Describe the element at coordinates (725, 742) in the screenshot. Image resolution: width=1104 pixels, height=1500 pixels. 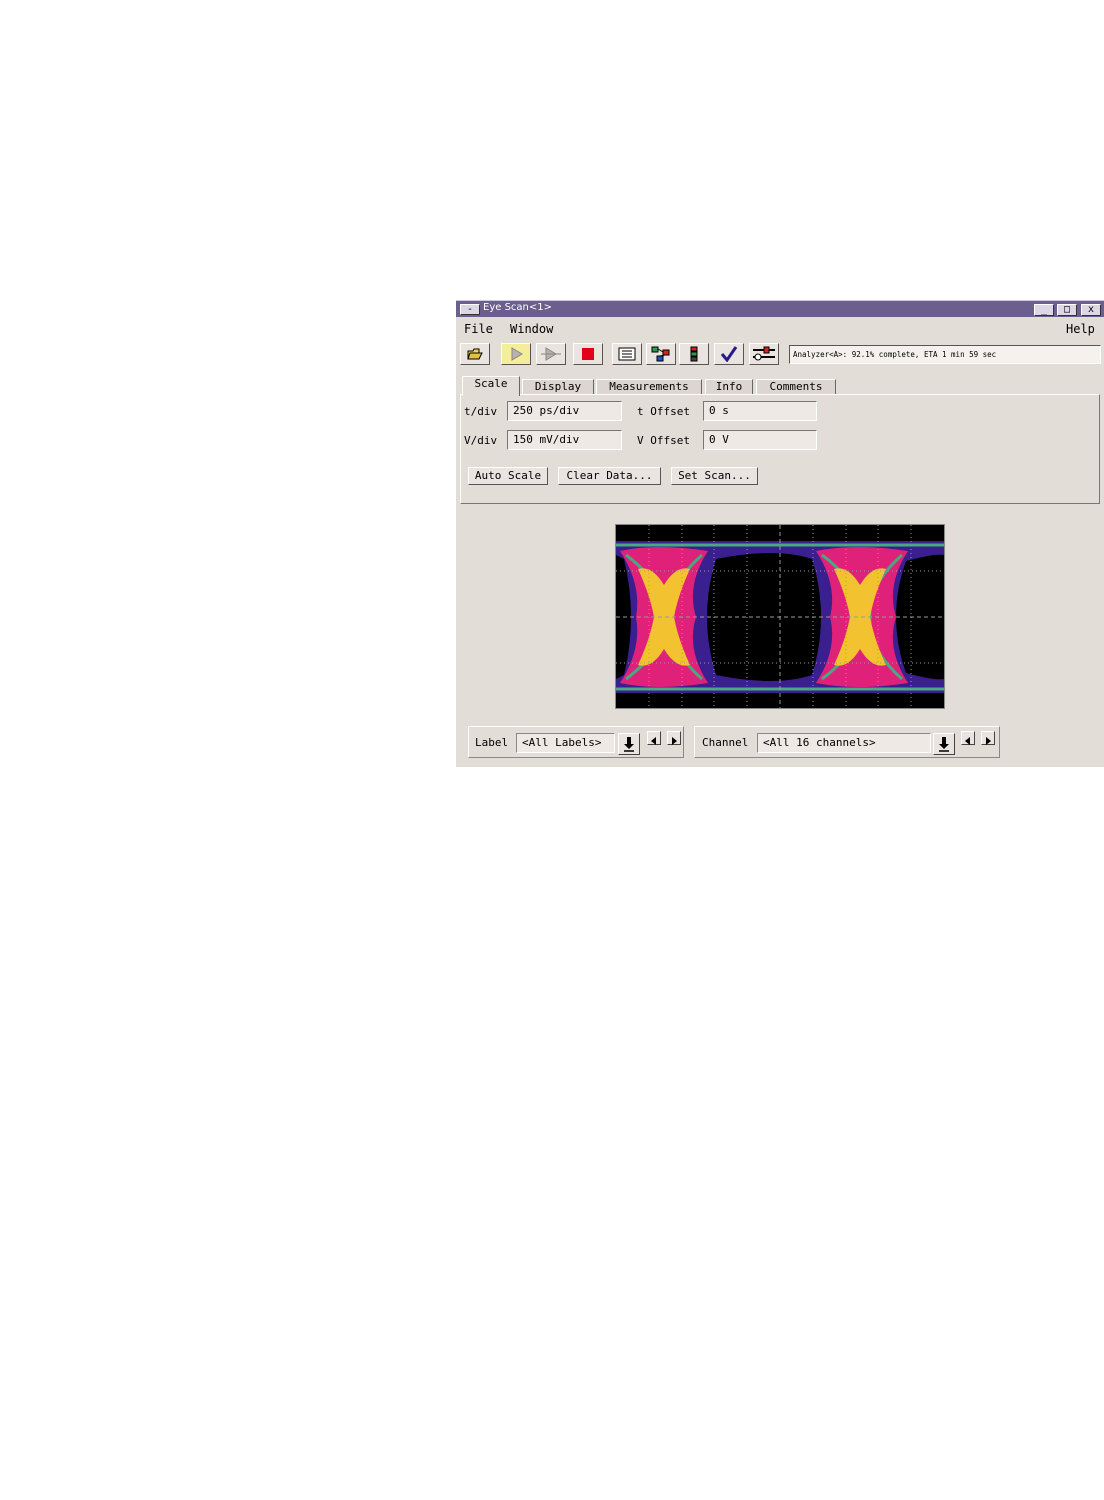
I see `channel-caption: Channel` at that location.